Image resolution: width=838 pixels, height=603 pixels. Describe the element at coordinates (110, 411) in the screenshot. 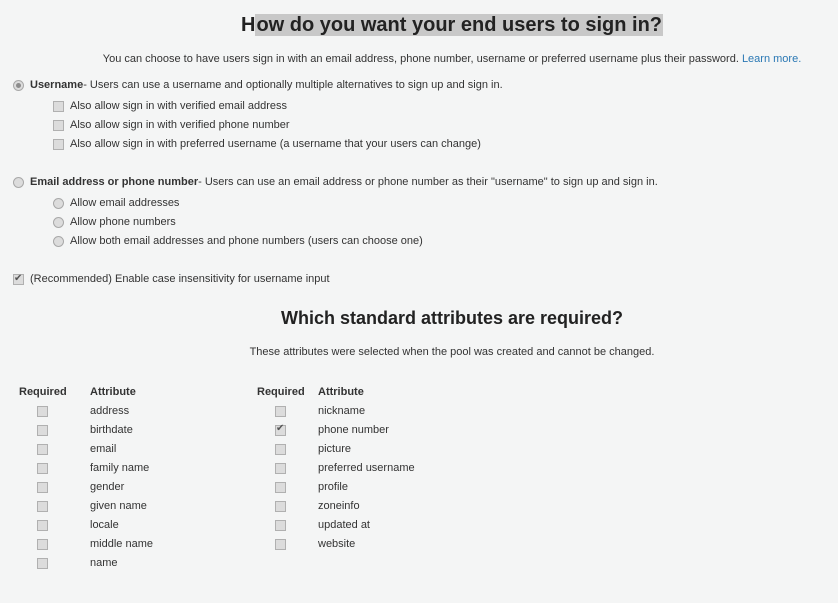

I see `attribute-name: address` at that location.